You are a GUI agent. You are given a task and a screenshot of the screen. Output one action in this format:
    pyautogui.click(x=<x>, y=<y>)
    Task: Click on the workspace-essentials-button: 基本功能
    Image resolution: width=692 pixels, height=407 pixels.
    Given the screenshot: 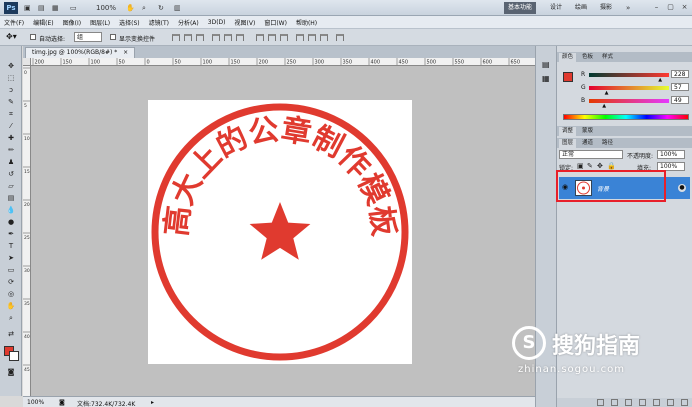 What is the action you would take?
    pyautogui.click(x=520, y=8)
    